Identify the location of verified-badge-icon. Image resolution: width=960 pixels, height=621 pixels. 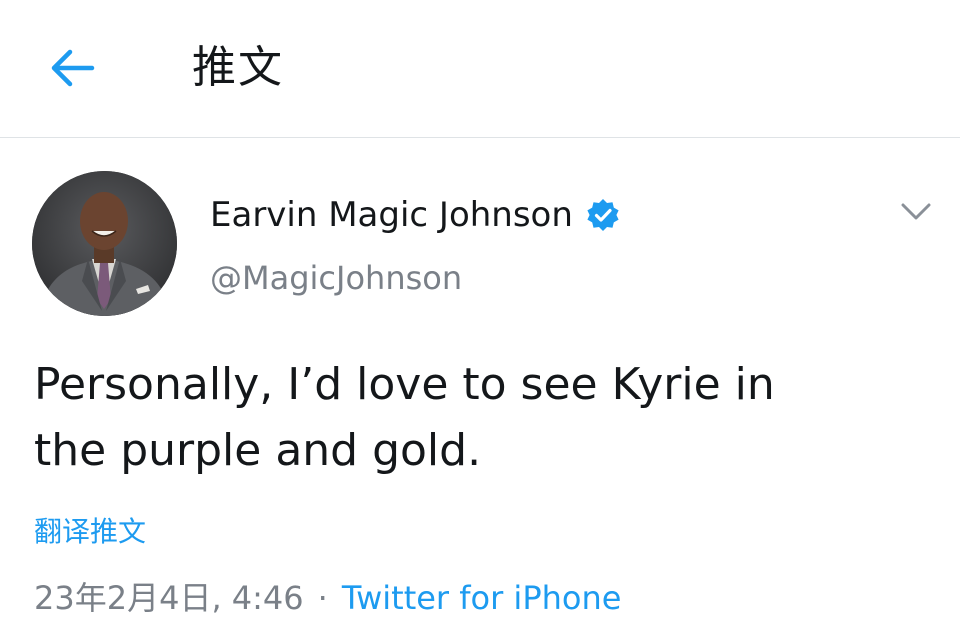
(603, 215).